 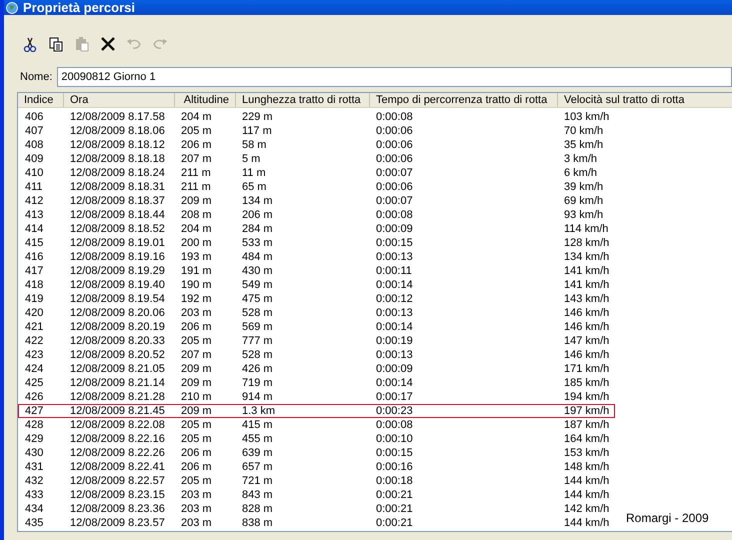 I want to click on table-cell: 185 km/h, so click(x=587, y=383).